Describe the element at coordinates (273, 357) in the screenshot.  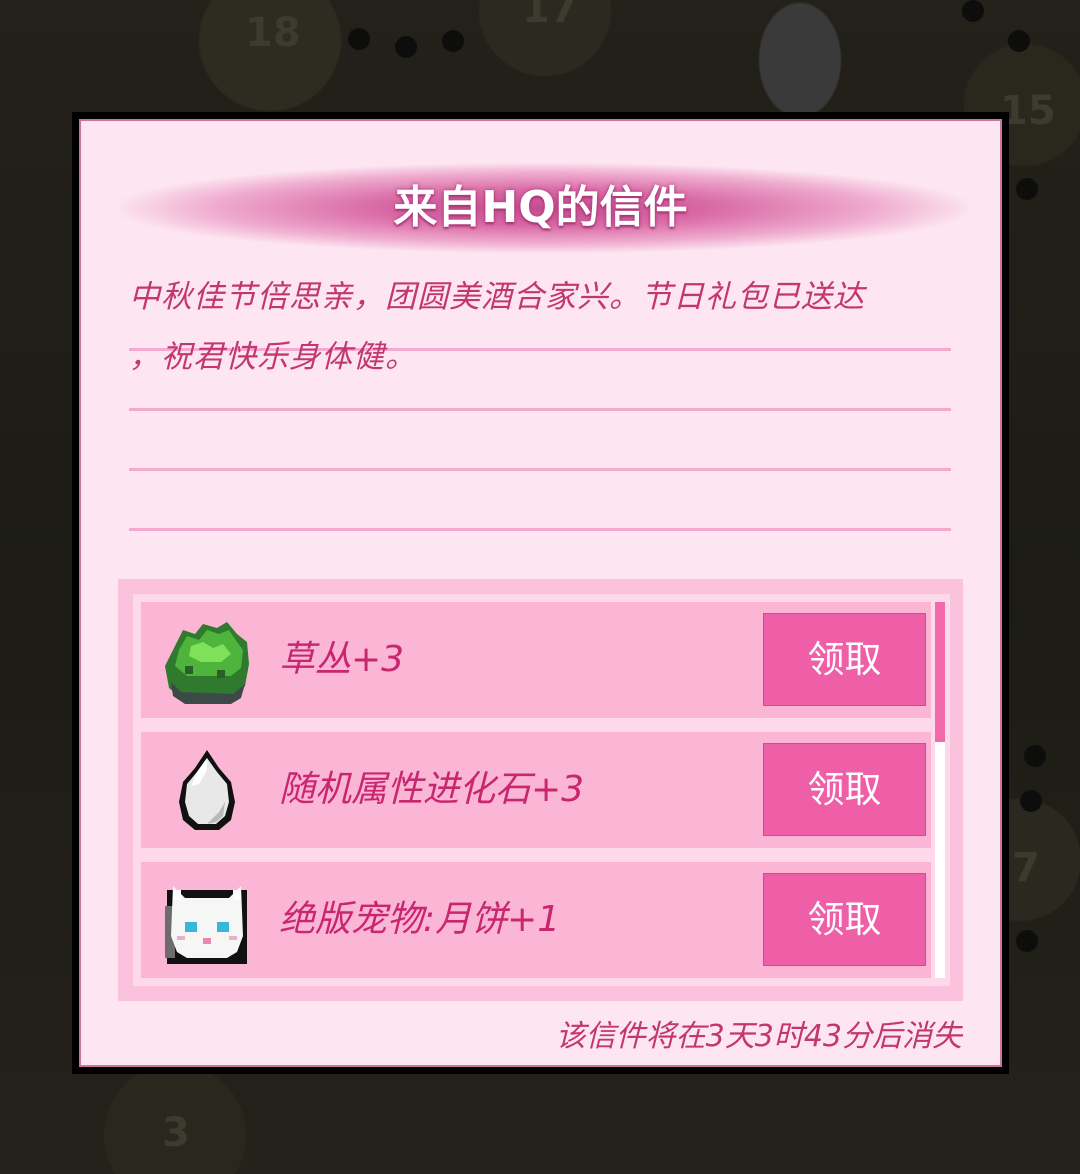
I see `message-line: ，祝君快乐身体健。` at that location.